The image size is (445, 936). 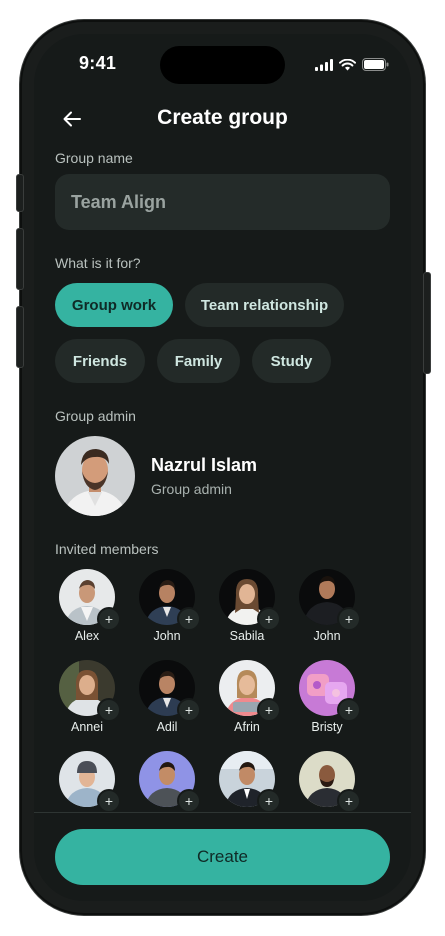 What do you see at coordinates (87, 609) in the screenshot?
I see `member-item: + Alex` at bounding box center [87, 609].